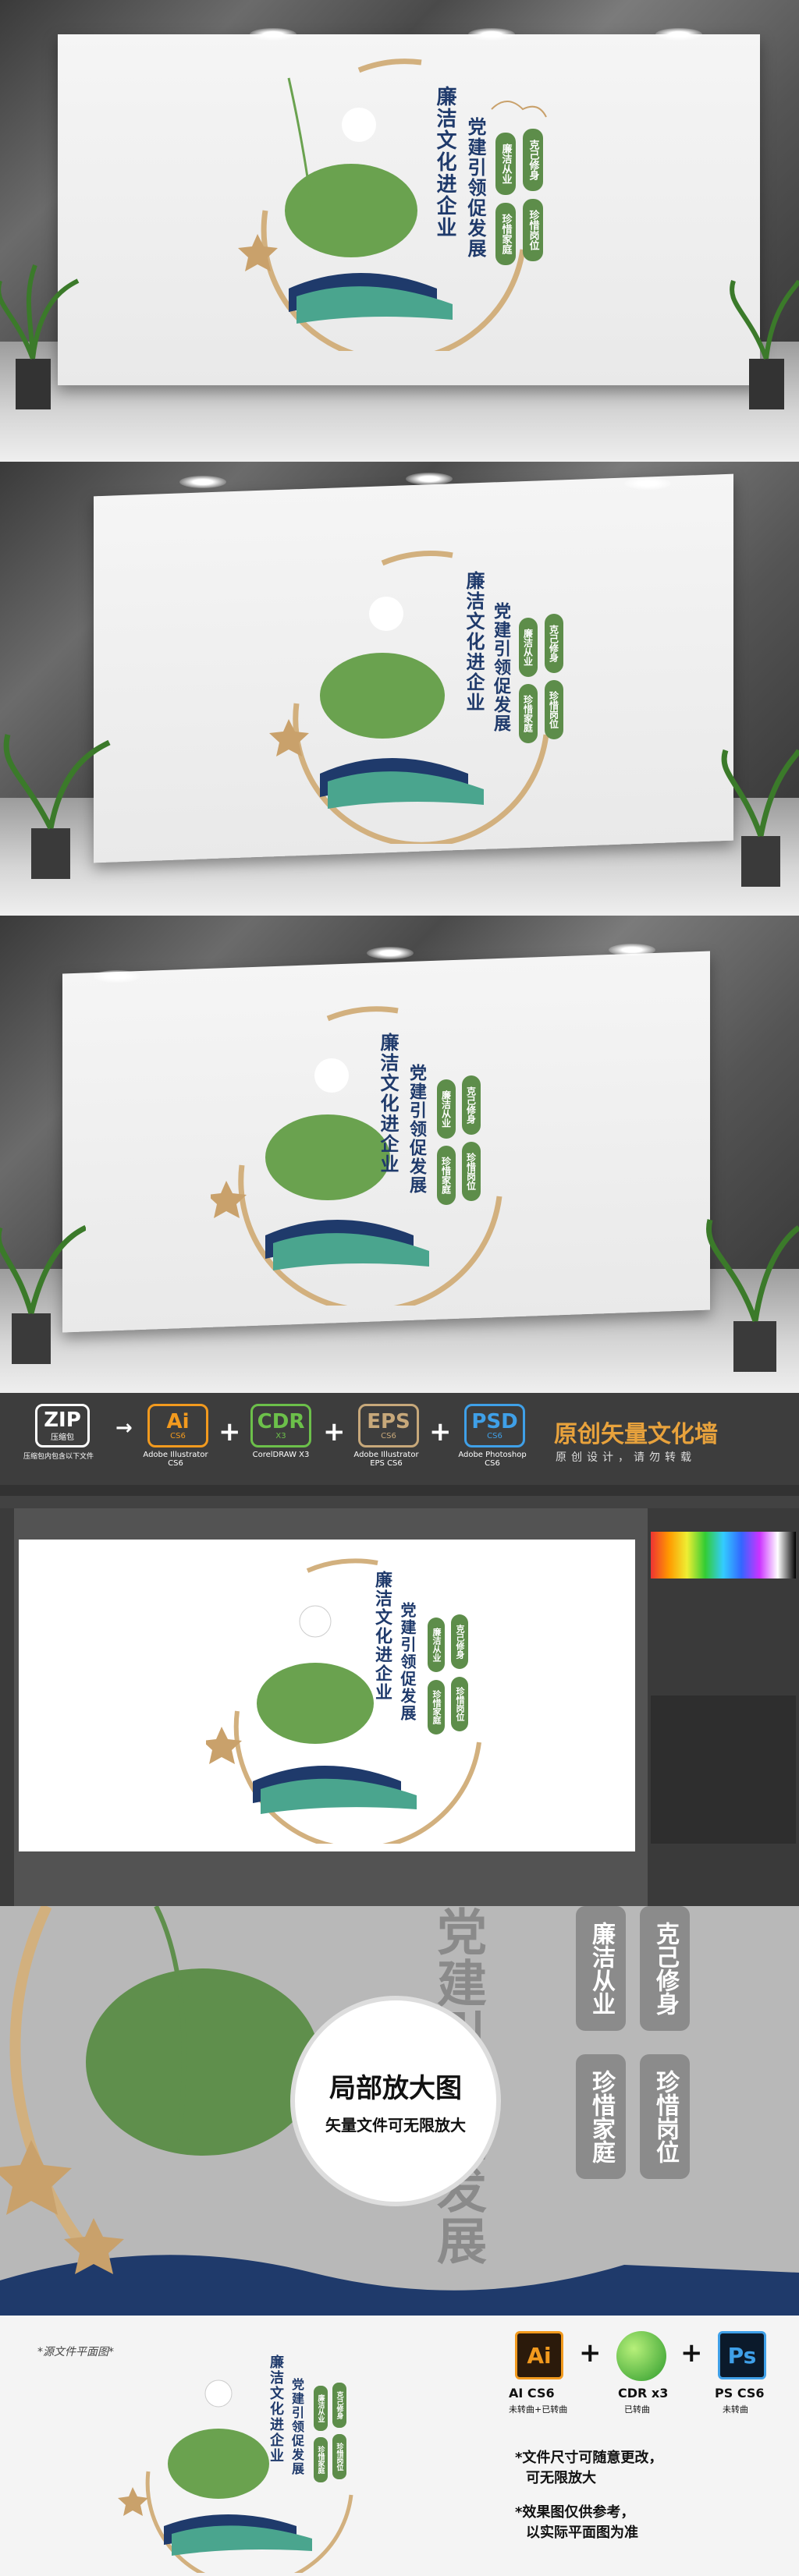 Image resolution: width=799 pixels, height=2576 pixels. I want to click on zoom-pill: 克己修身, so click(665, 1968).